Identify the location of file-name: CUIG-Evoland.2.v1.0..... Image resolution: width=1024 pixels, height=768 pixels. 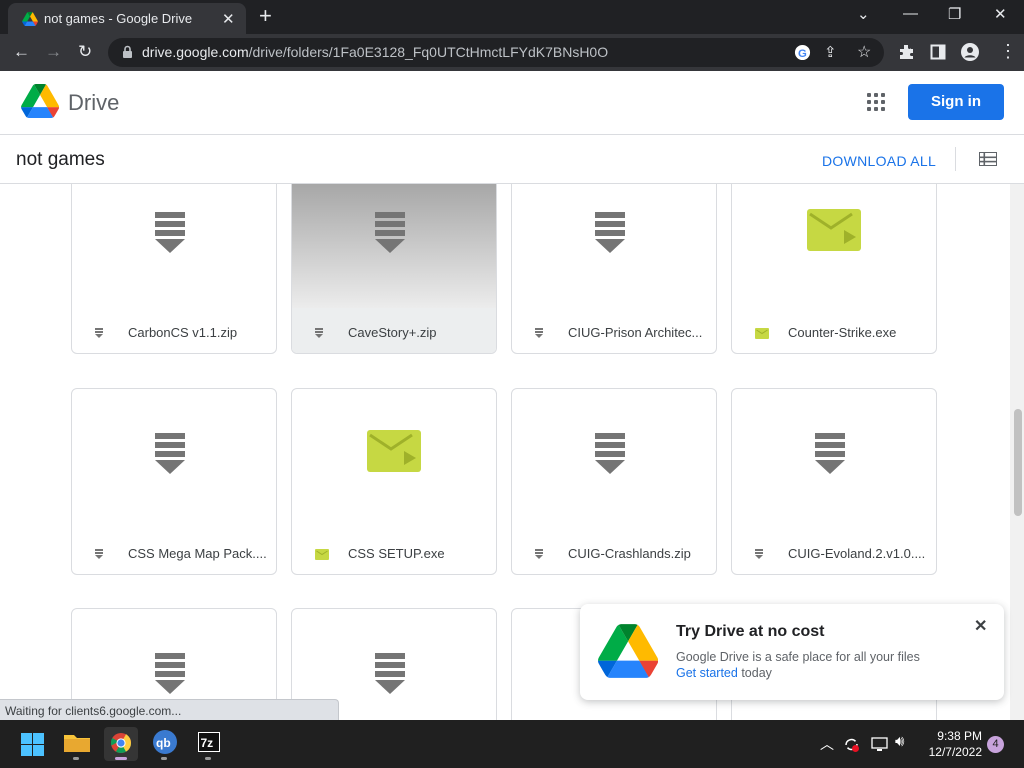
(857, 553).